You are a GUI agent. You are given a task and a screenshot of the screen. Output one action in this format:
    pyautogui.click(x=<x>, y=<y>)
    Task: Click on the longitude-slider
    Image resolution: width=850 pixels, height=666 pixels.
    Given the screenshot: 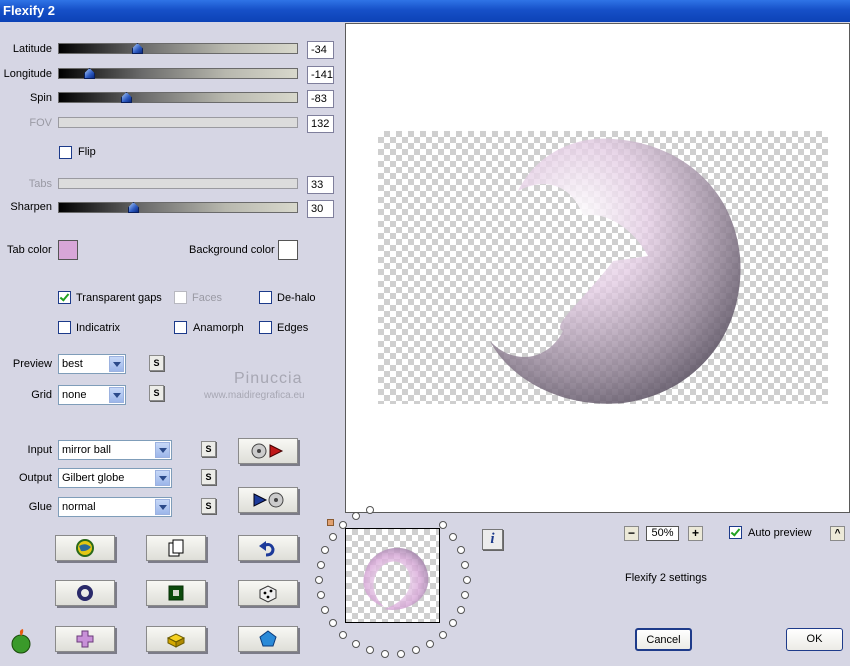 What is the action you would take?
    pyautogui.click(x=178, y=73)
    